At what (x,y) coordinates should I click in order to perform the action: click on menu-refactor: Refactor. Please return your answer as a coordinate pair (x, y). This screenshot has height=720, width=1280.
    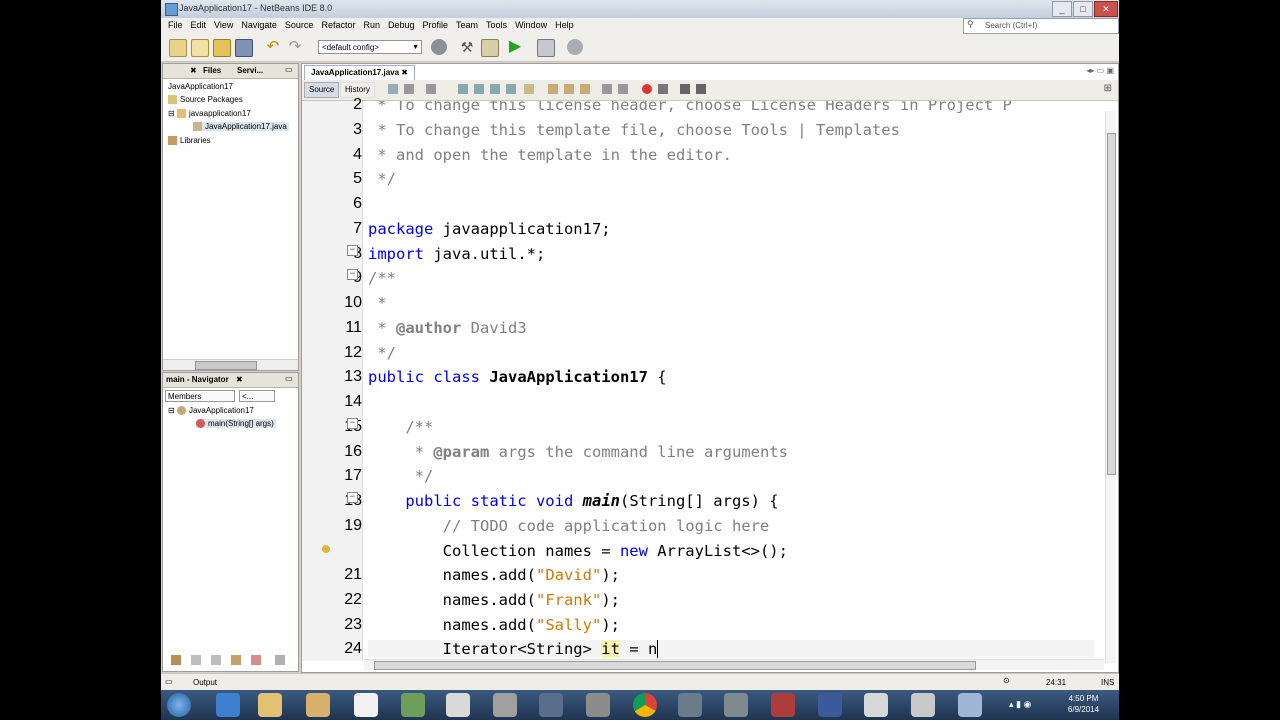
    Looking at the image, I should click on (338, 25).